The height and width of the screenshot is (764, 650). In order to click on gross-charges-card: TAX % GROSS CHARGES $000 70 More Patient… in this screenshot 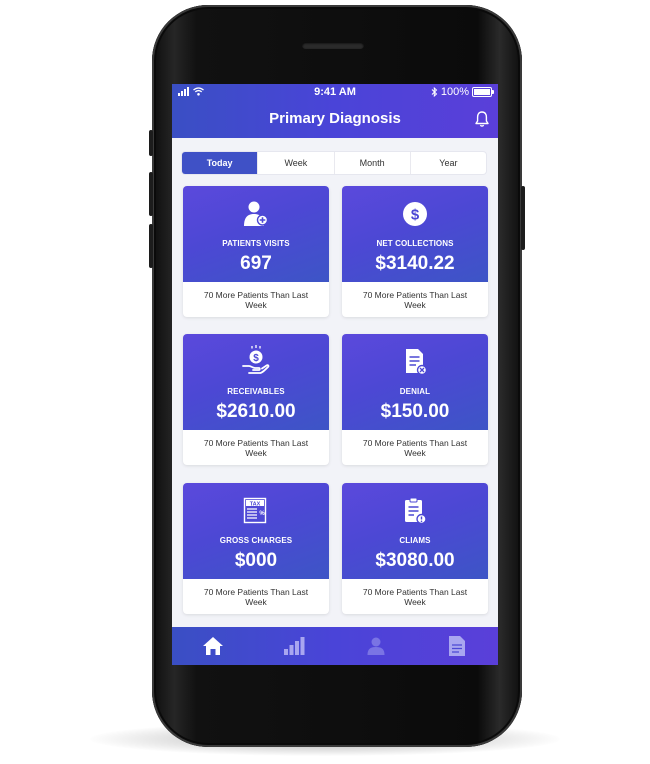, I will do `click(256, 548)`.